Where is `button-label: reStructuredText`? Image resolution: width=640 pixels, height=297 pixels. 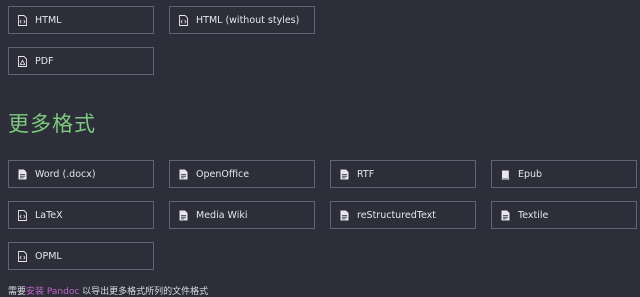
button-label: reStructuredText is located at coordinates (396, 215).